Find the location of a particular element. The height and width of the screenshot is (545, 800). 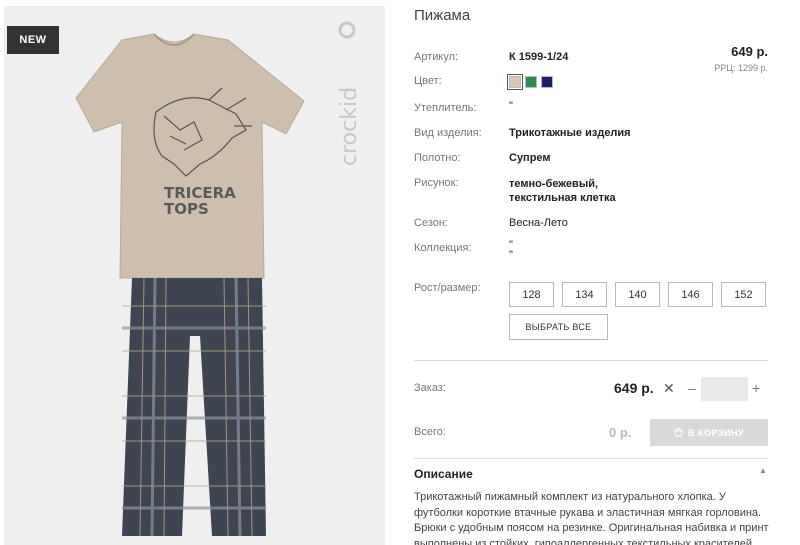

value-fabric: Супрем is located at coordinates (530, 158).